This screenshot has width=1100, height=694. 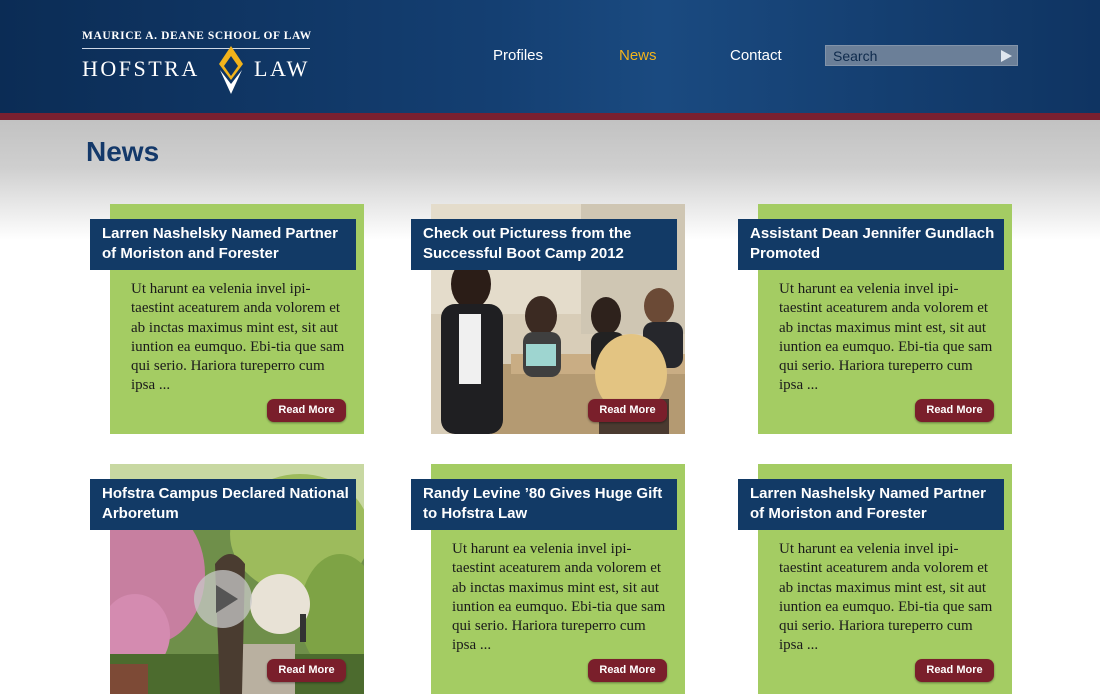 I want to click on nav-profiles: Profiles, so click(x=518, y=55).